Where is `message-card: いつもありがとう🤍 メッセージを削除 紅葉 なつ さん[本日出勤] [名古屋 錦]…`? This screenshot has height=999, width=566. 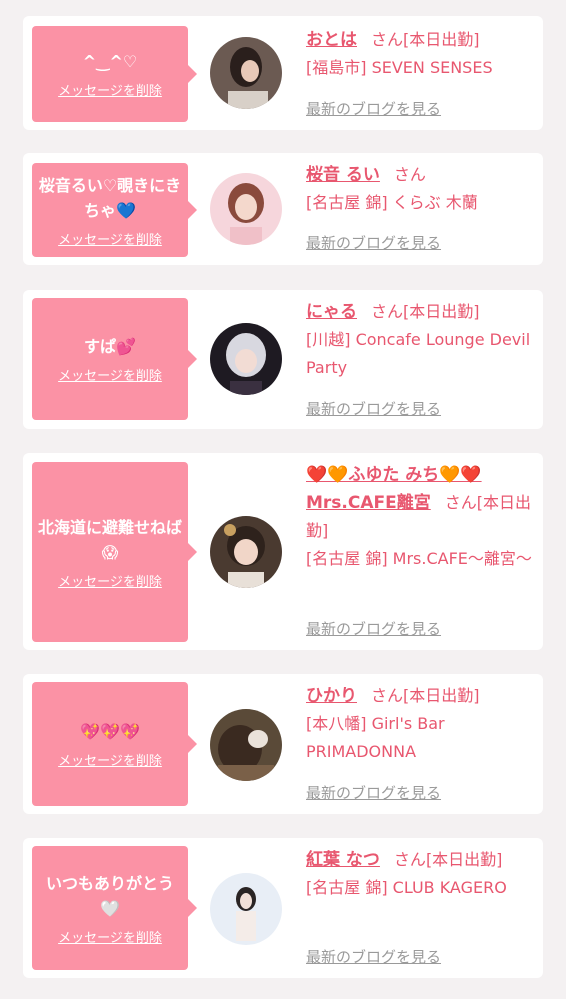 message-card: いつもありがとう🤍 メッセージを削除 紅葉 なつ さん[本日出勤] [名古屋 錦]… is located at coordinates (283, 908).